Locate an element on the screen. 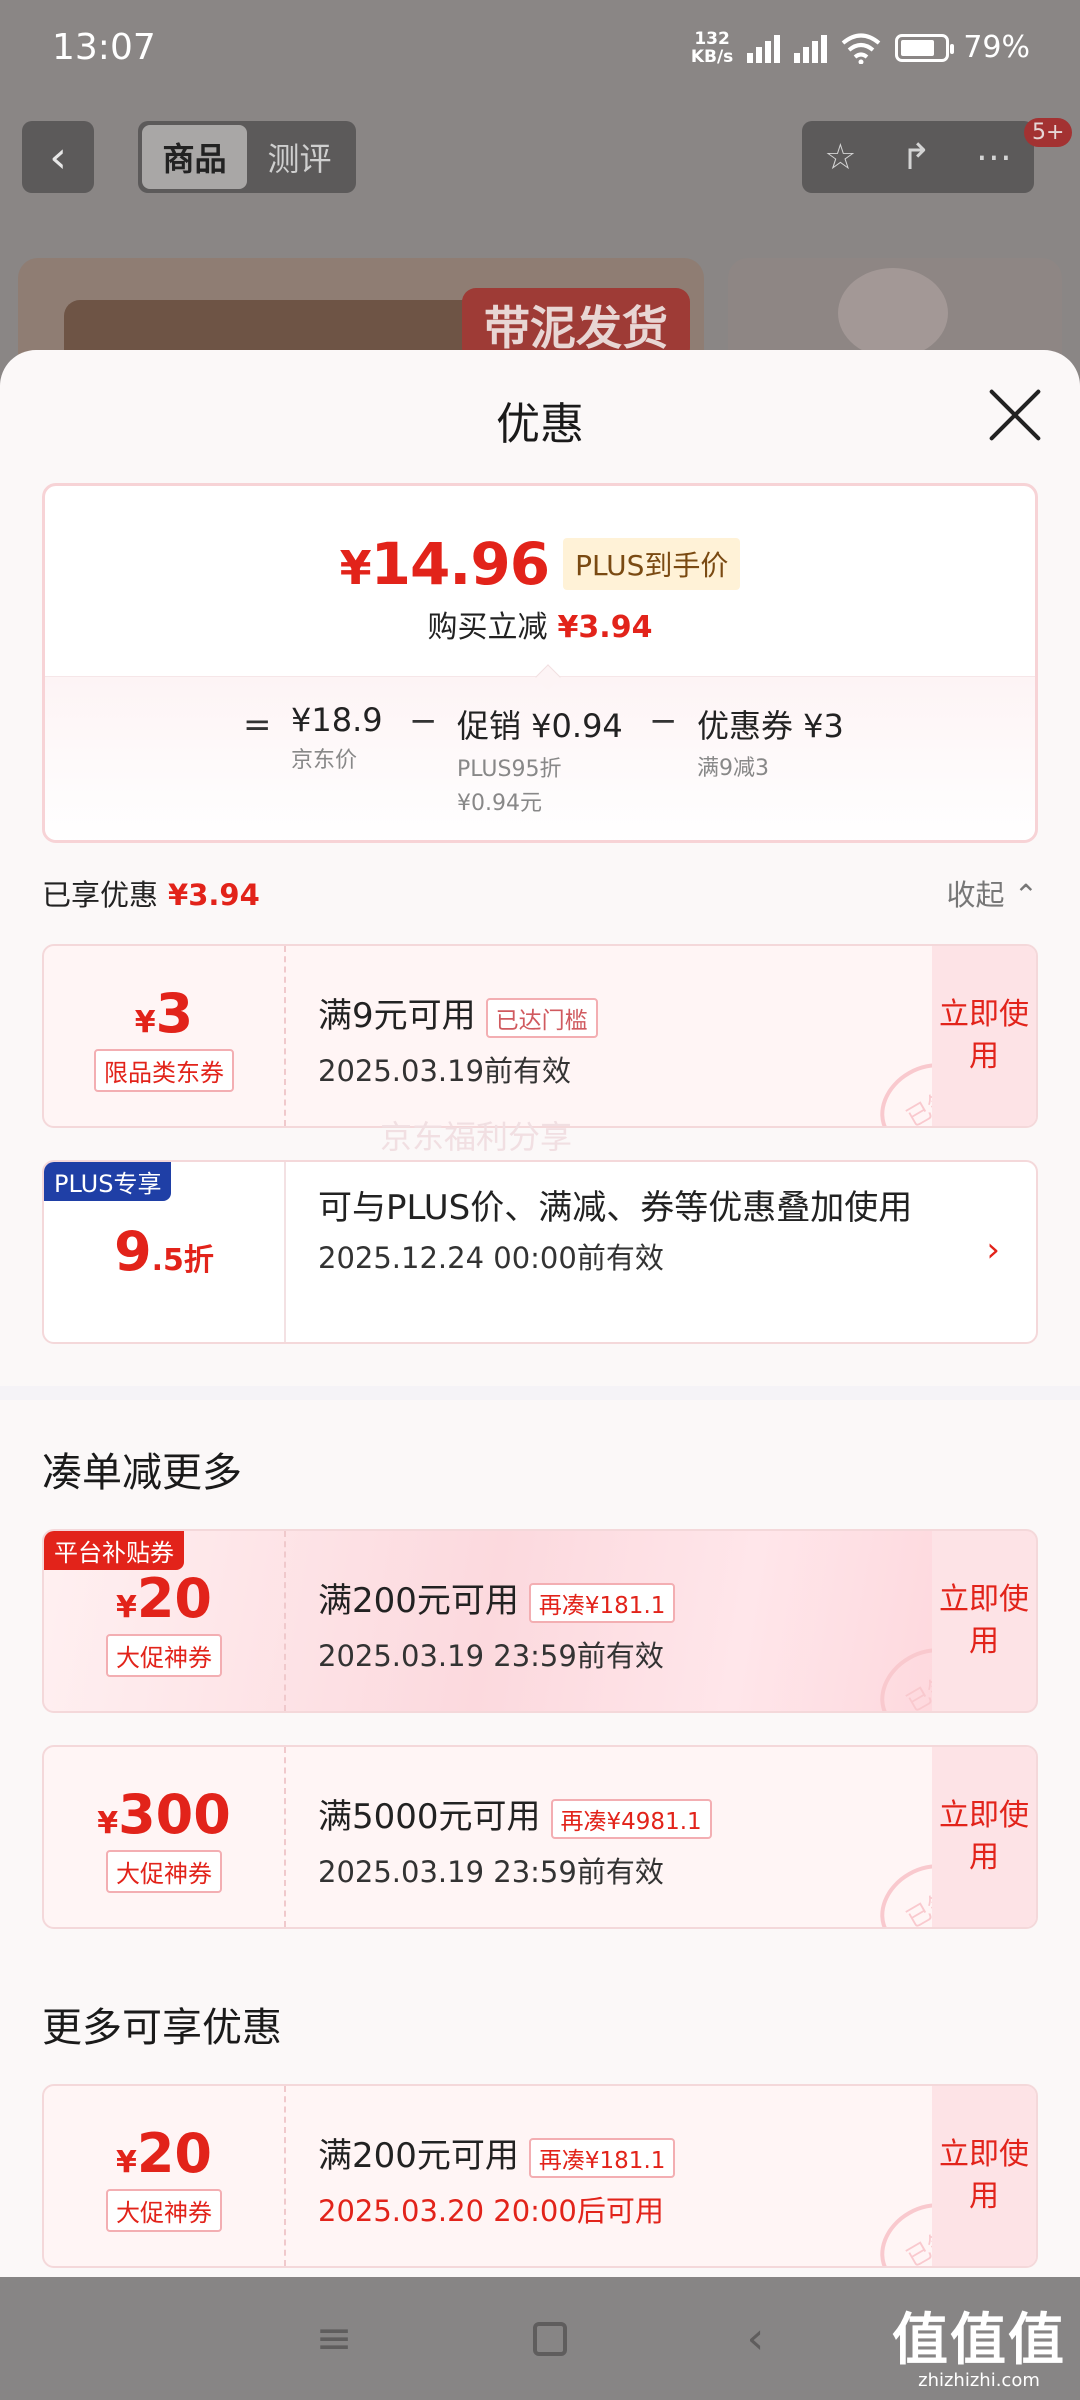  final-price-line: ¥14.96 PLUS到手价 is located at coordinates (540, 564).